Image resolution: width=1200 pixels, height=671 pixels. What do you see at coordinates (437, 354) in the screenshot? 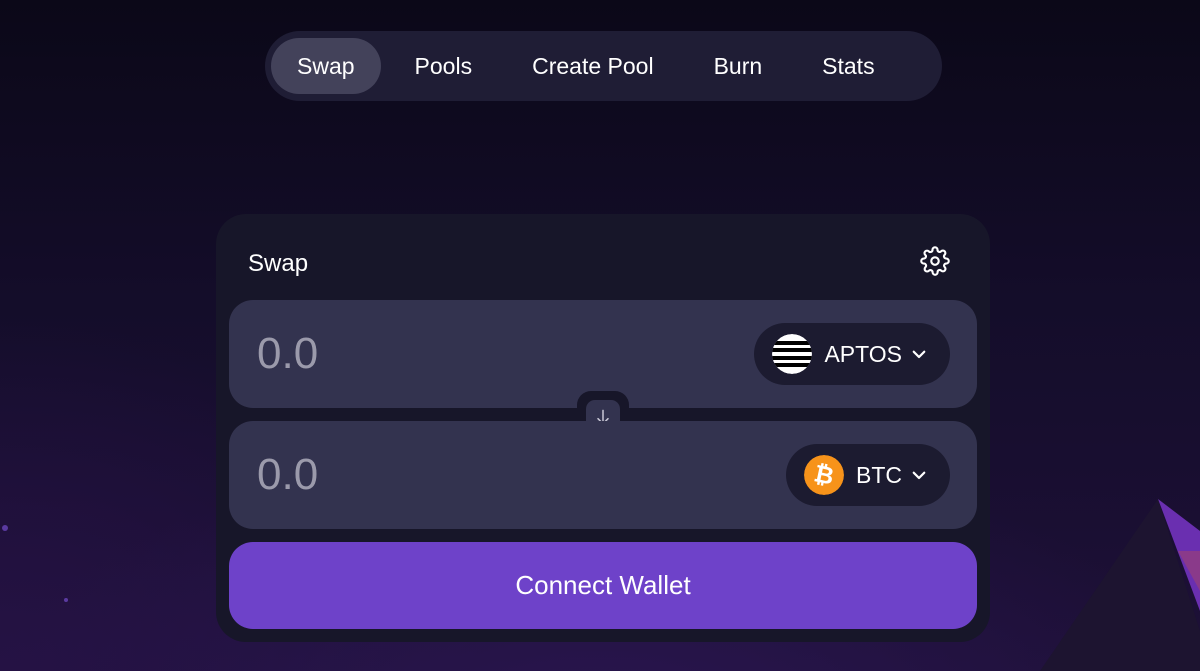
I see `from-amount-input` at bounding box center [437, 354].